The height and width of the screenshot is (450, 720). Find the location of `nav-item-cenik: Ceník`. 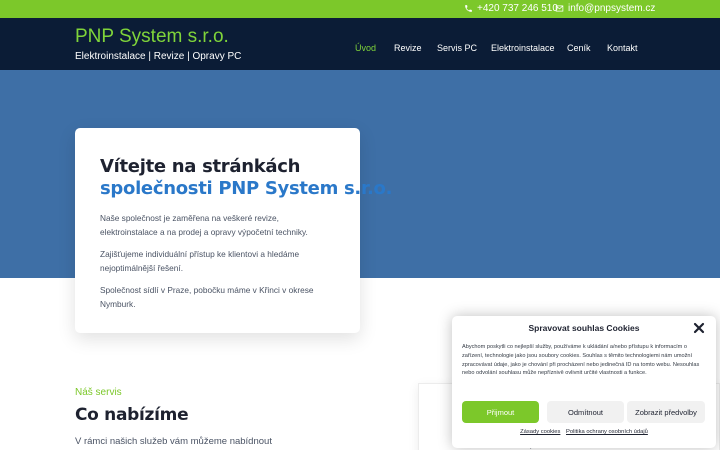

nav-item-cenik: Ceník is located at coordinates (579, 48).